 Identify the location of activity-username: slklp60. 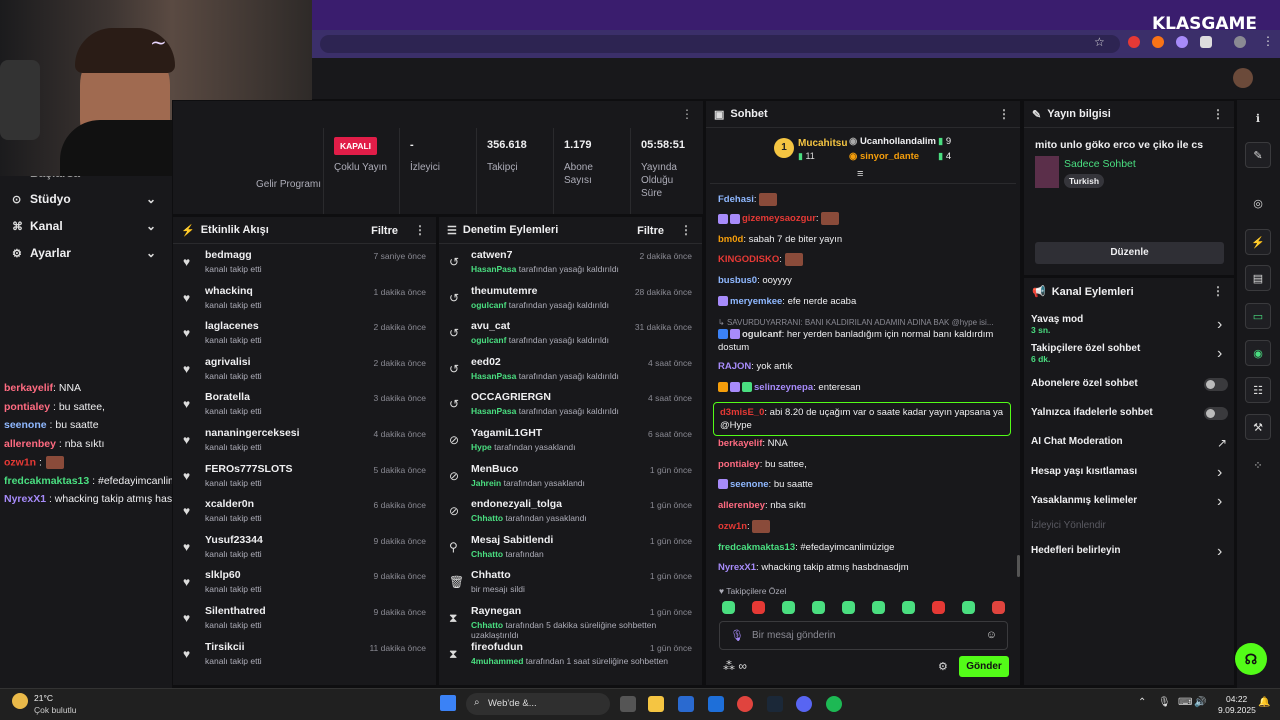
(223, 575).